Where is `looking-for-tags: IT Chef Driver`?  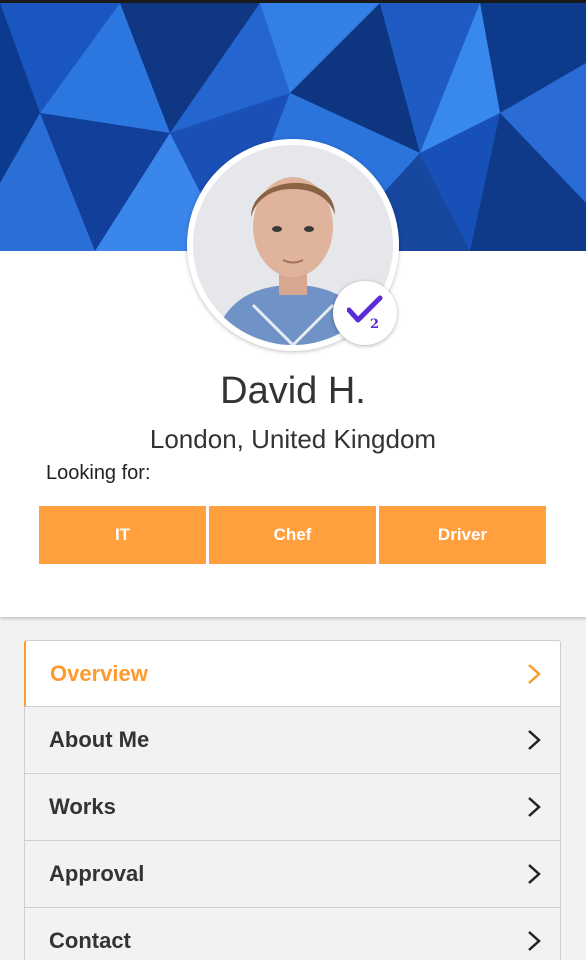 looking-for-tags: IT Chef Driver is located at coordinates (293, 535).